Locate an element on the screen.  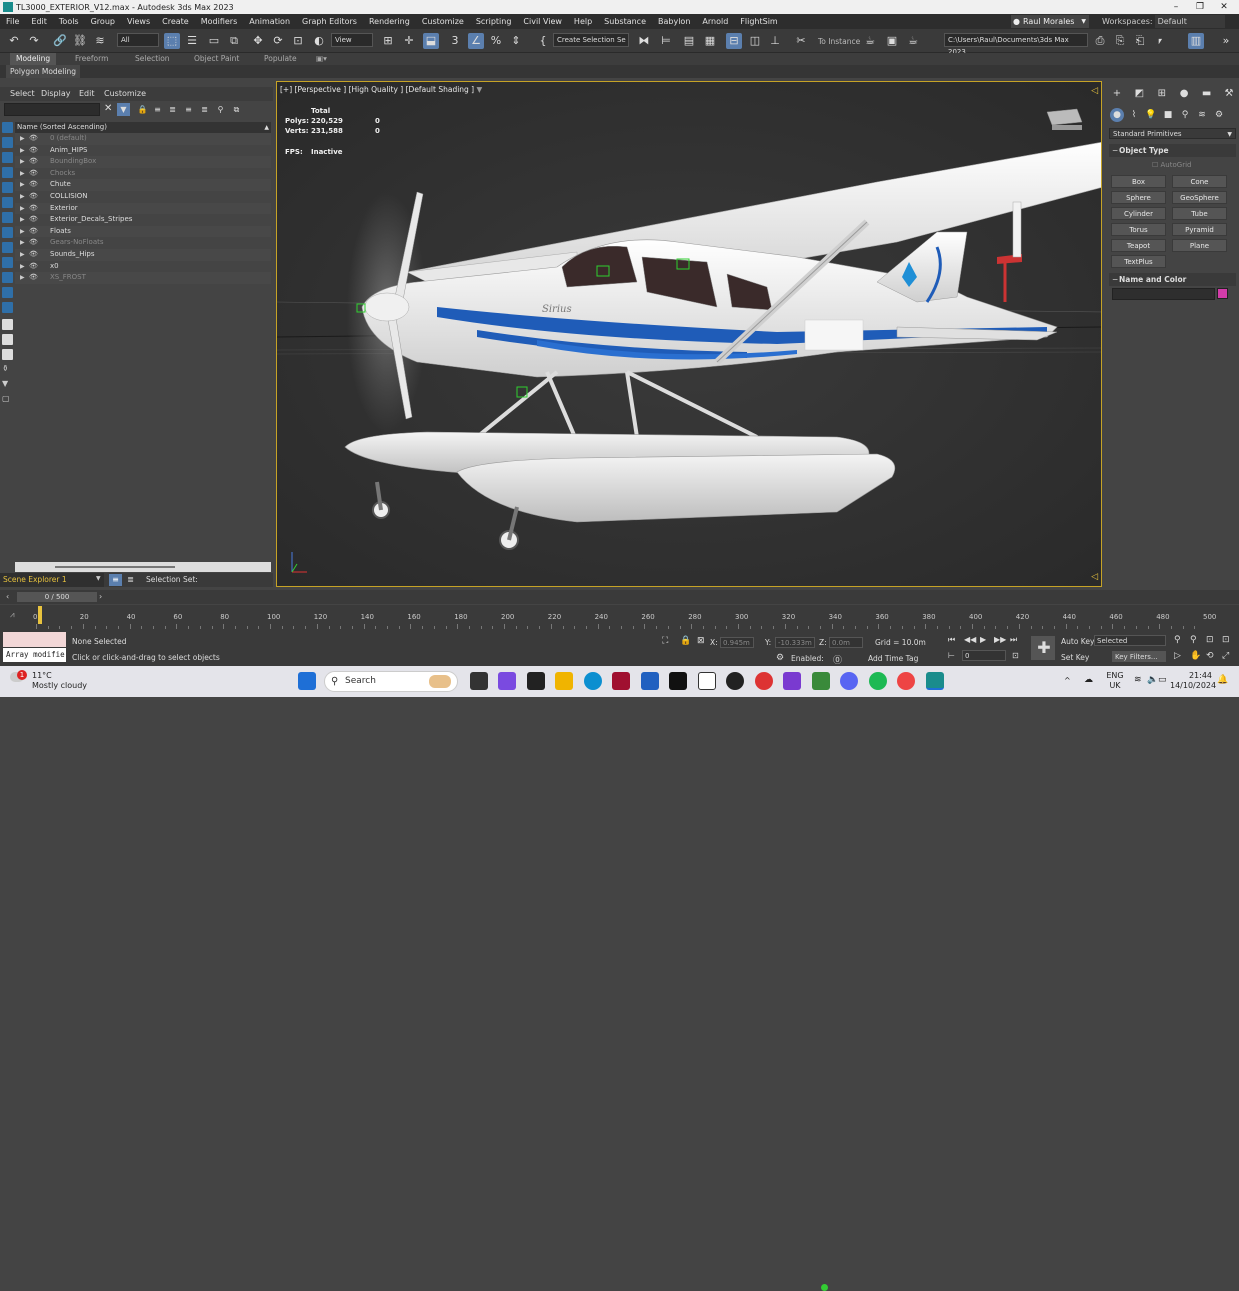
edge-icon is located at coordinates (593, 681).